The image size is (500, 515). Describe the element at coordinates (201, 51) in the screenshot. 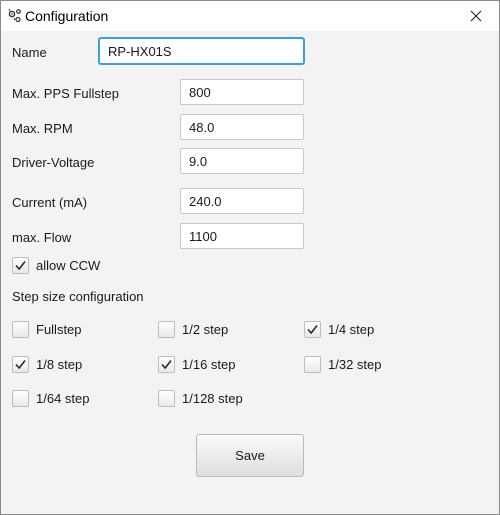

I see `name-field` at that location.